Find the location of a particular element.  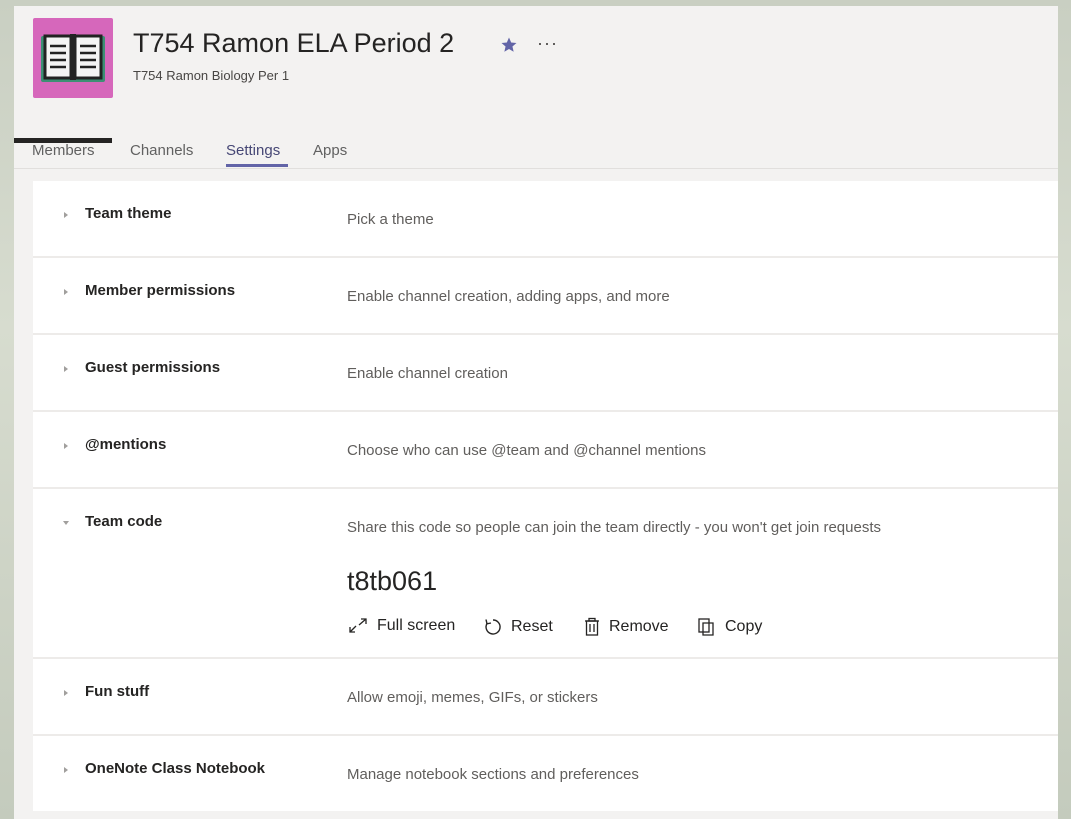

team-code-value: t8tb061 is located at coordinates (392, 581).